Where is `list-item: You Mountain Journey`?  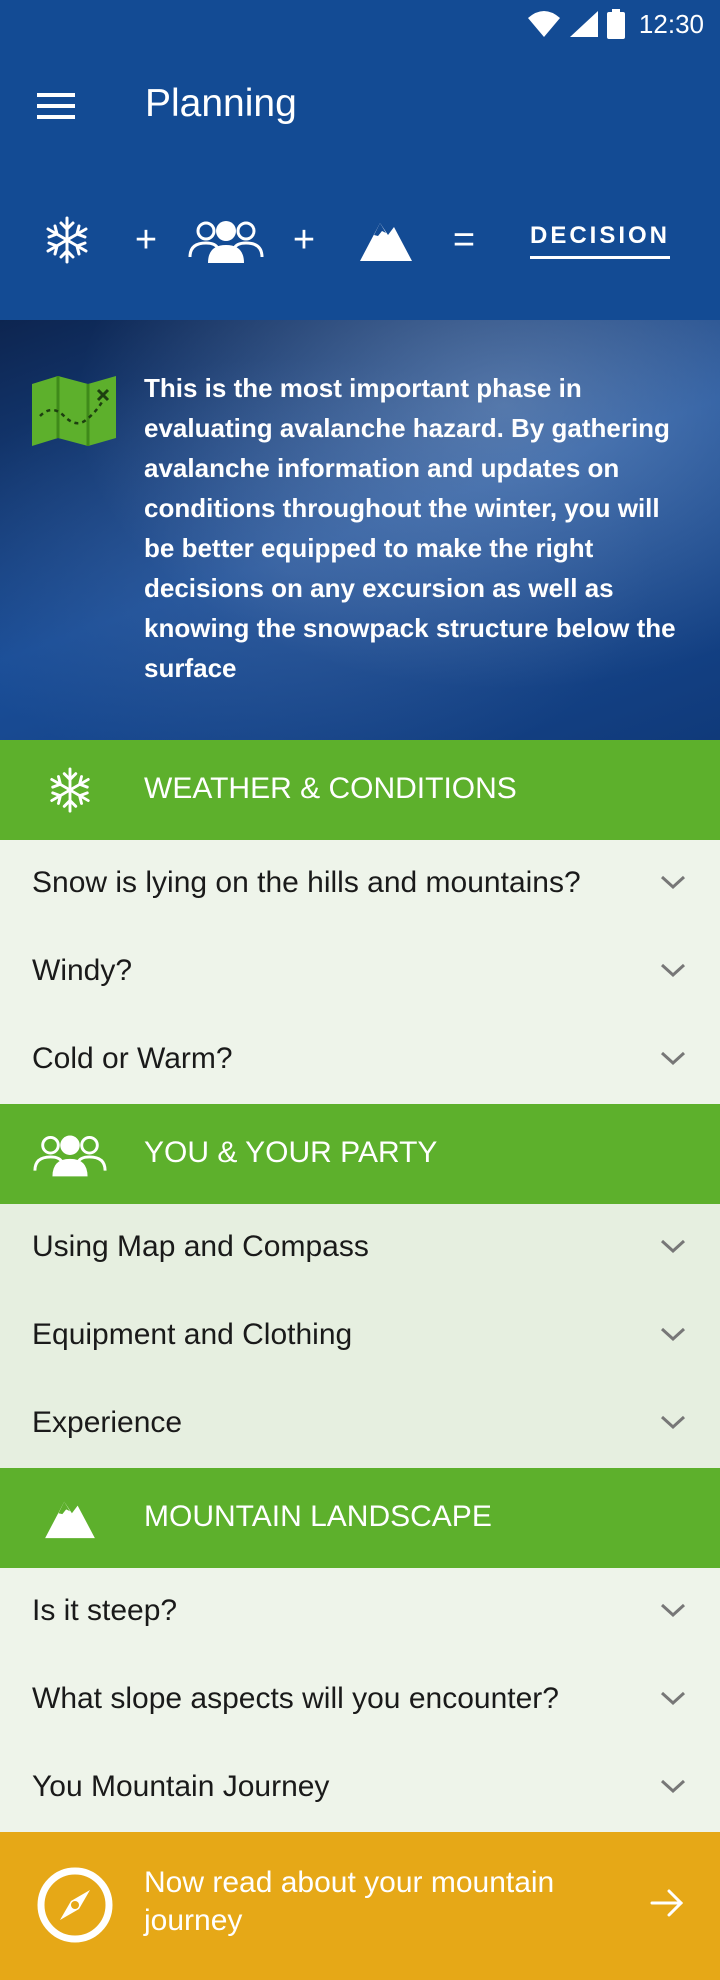
list-item: You Mountain Journey is located at coordinates (360, 1788).